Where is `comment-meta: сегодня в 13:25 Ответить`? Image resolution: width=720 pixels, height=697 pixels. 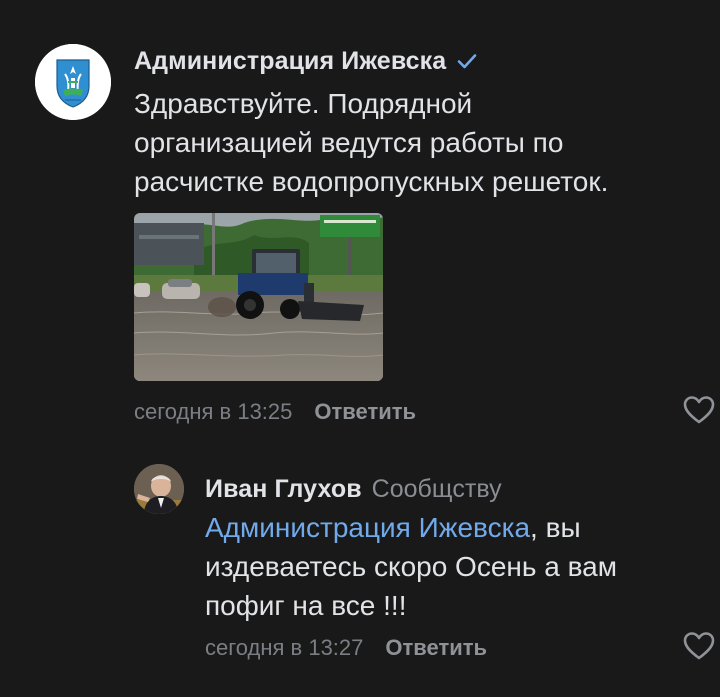 comment-meta: сегодня в 13:25 Ответить is located at coordinates (275, 412).